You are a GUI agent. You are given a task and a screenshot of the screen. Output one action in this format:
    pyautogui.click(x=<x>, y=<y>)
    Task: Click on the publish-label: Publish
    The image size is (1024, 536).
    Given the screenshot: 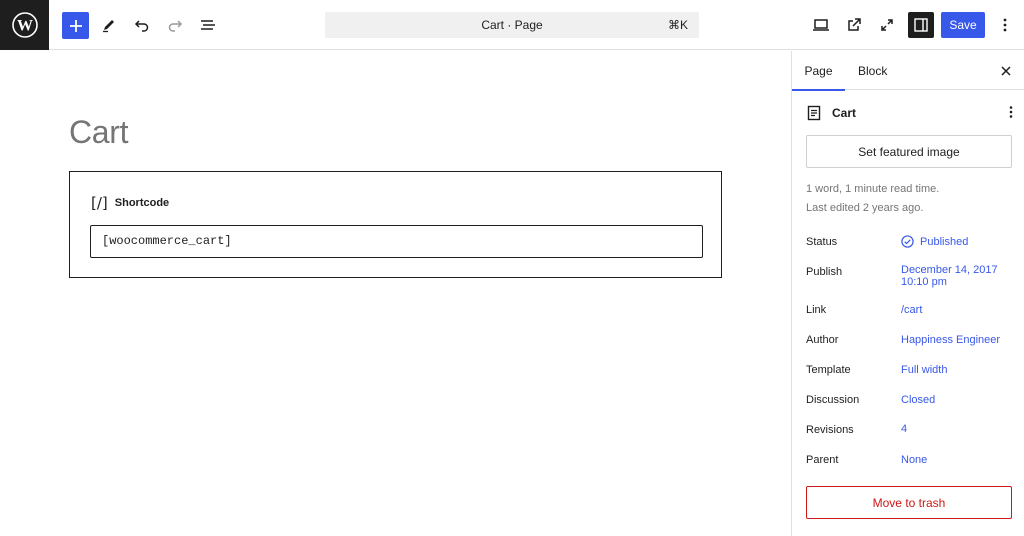 What is the action you would take?
    pyautogui.click(x=824, y=272)
    